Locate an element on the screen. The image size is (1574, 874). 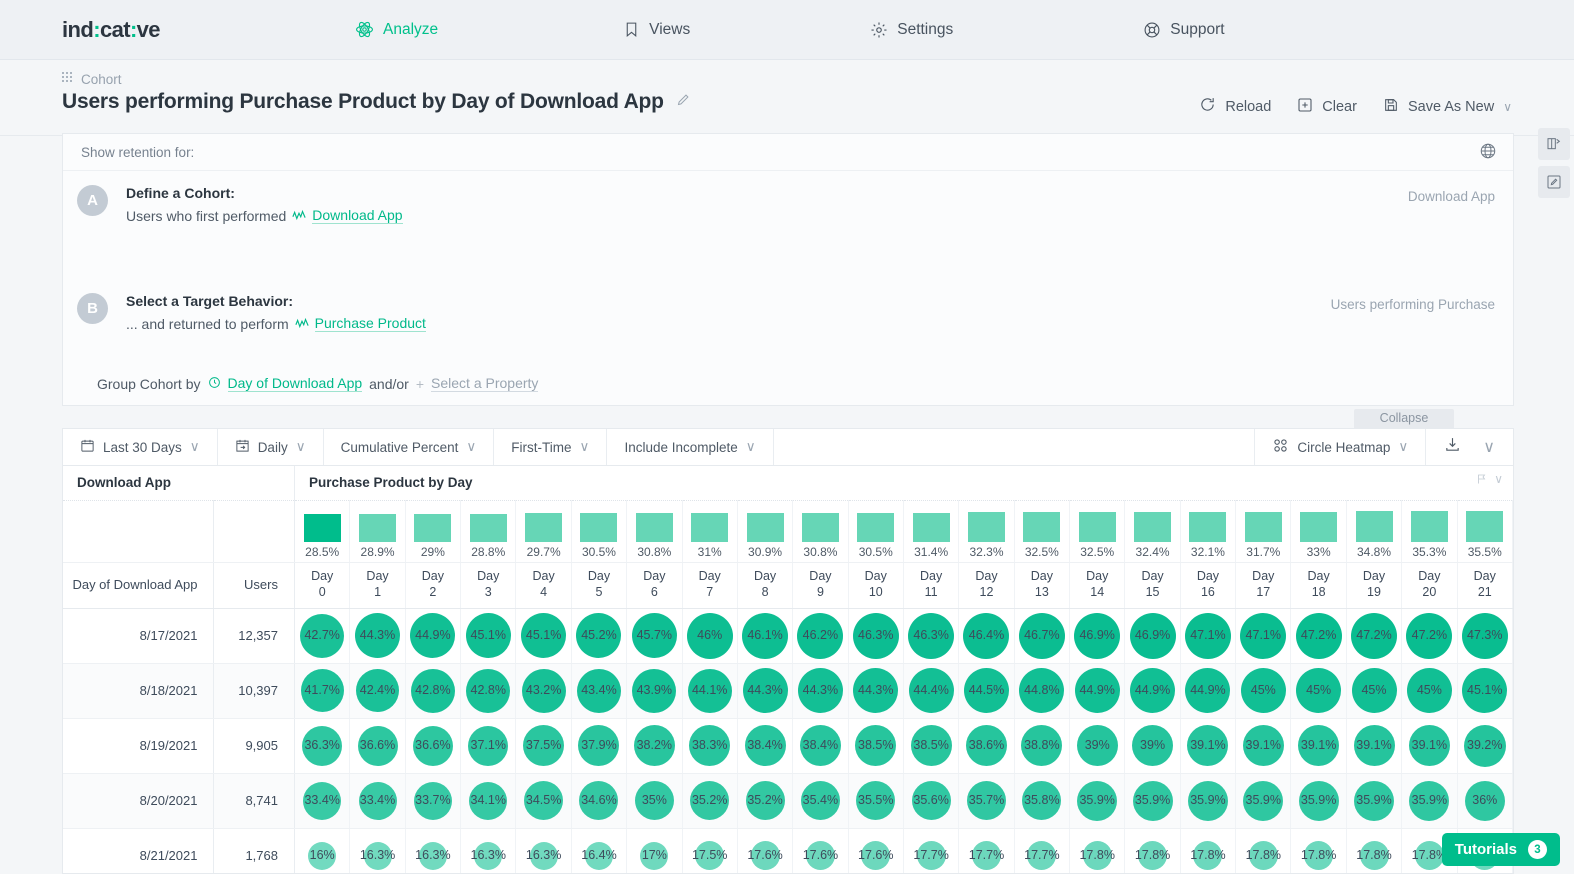
summary-bar-cell: 28.5% is located at coordinates (322, 531).